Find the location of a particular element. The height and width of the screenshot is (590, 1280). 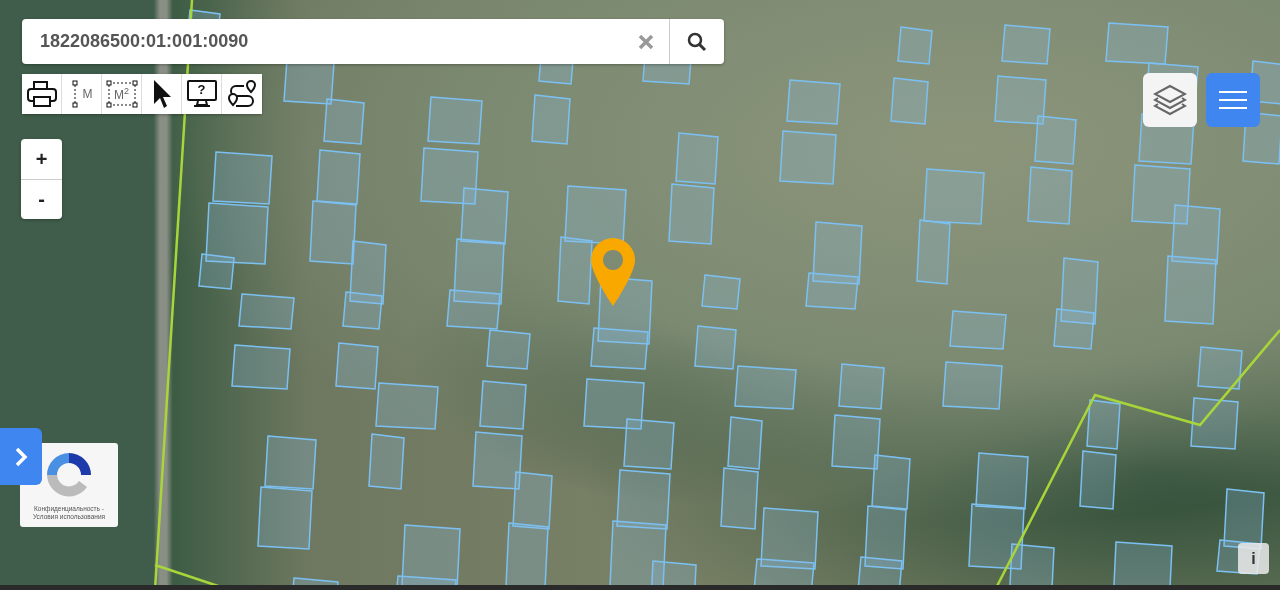

zoom-out-button: - is located at coordinates (41, 199).